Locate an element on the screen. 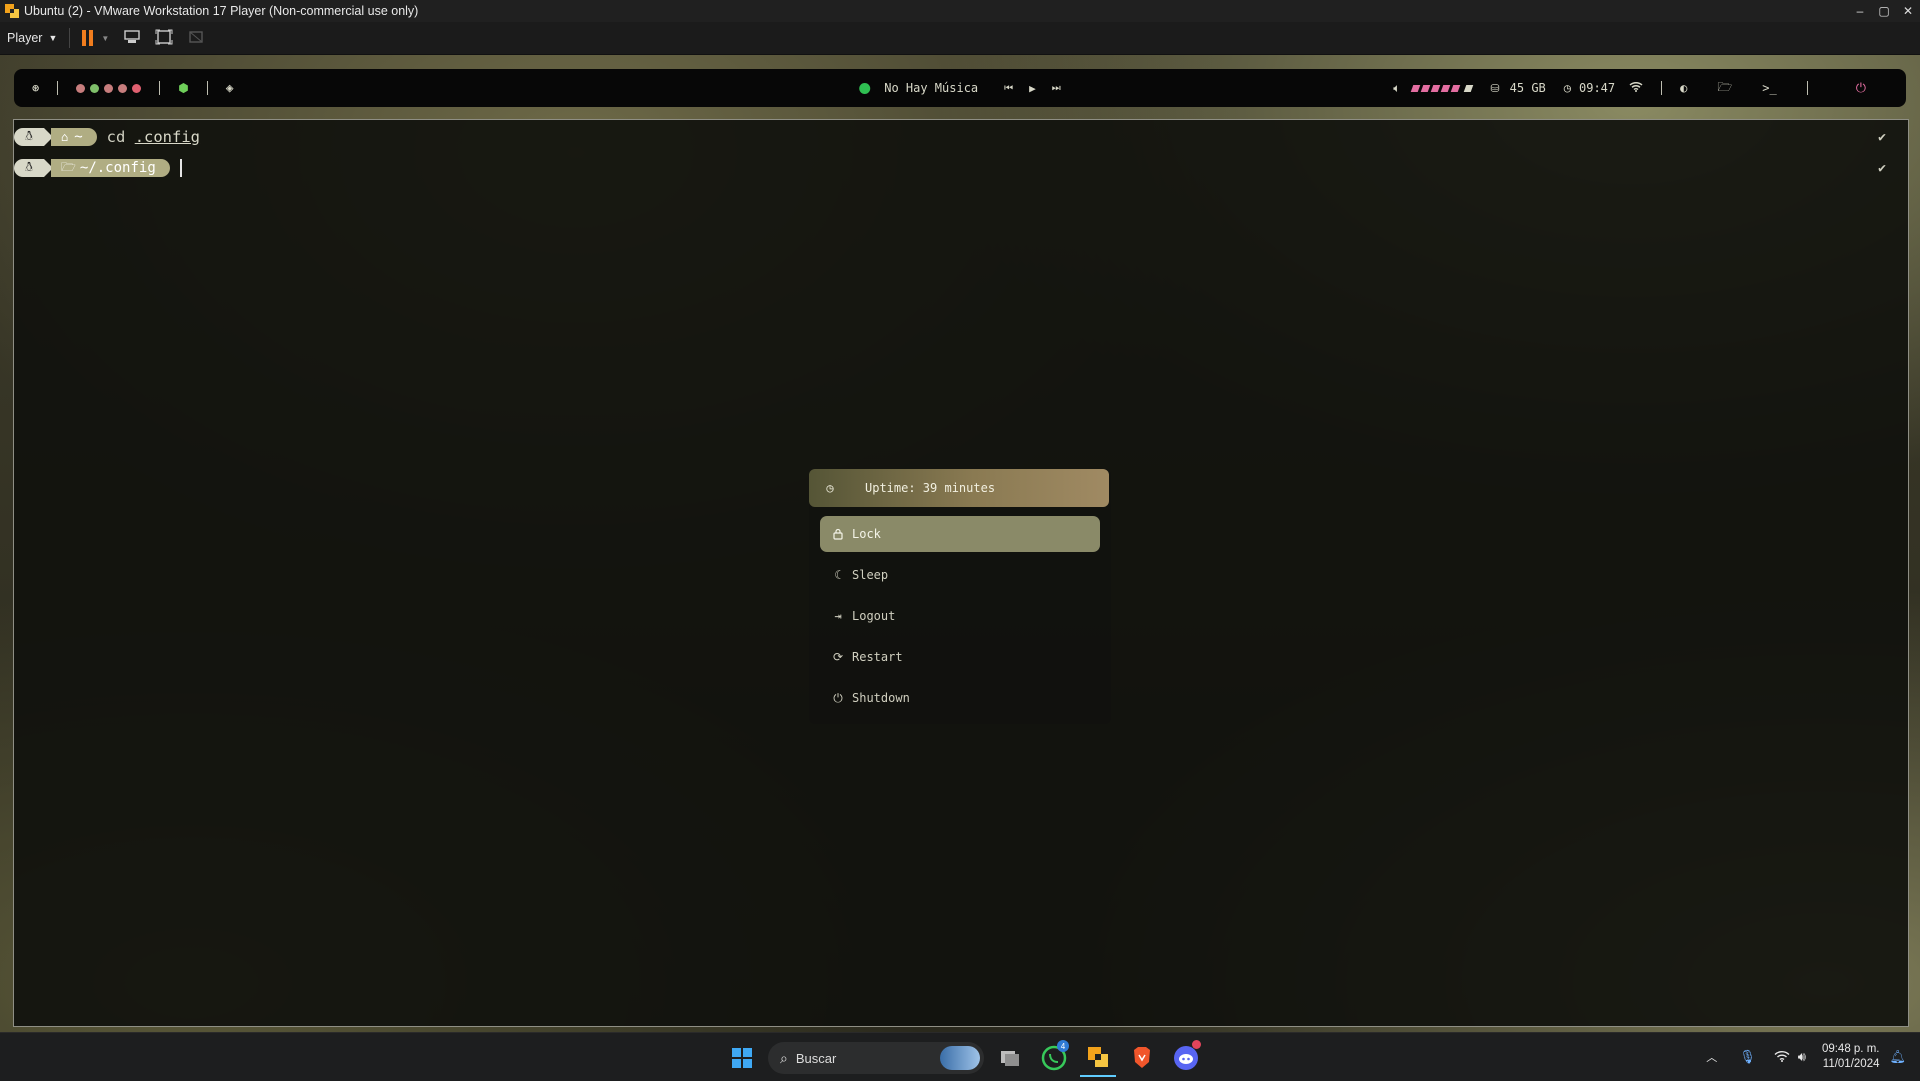 The height and width of the screenshot is (1081, 1920). vmware-taskbar-icon is located at coordinates (1098, 1058).